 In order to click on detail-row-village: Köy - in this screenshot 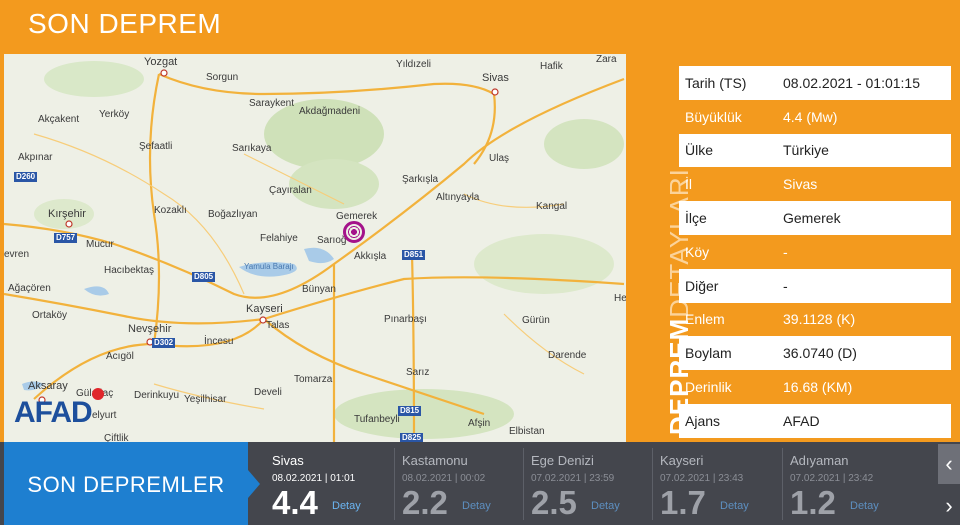, I will do `click(815, 252)`.